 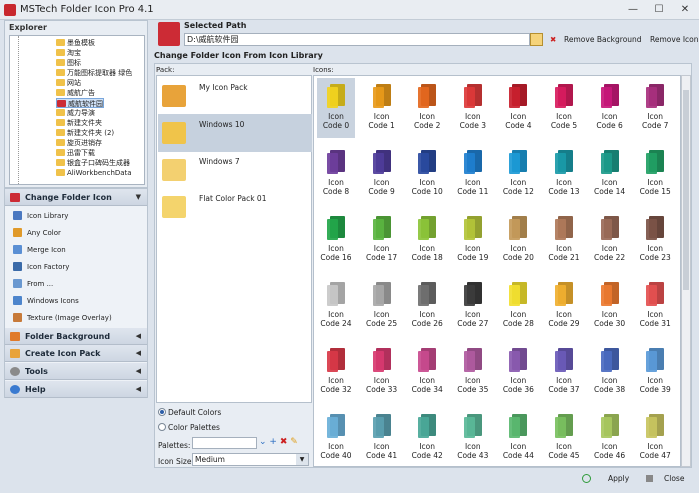 What do you see at coordinates (518, 306) in the screenshot?
I see `icon-cell: Icon Code 28` at bounding box center [518, 306].